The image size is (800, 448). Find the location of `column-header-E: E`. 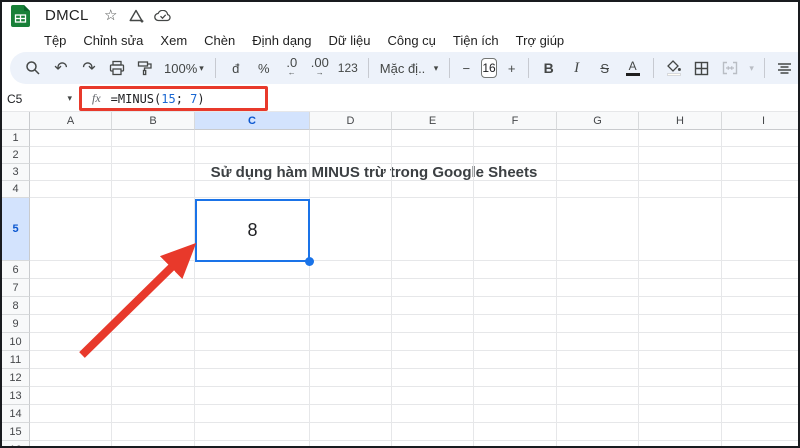

column-header-E: E is located at coordinates (433, 121).